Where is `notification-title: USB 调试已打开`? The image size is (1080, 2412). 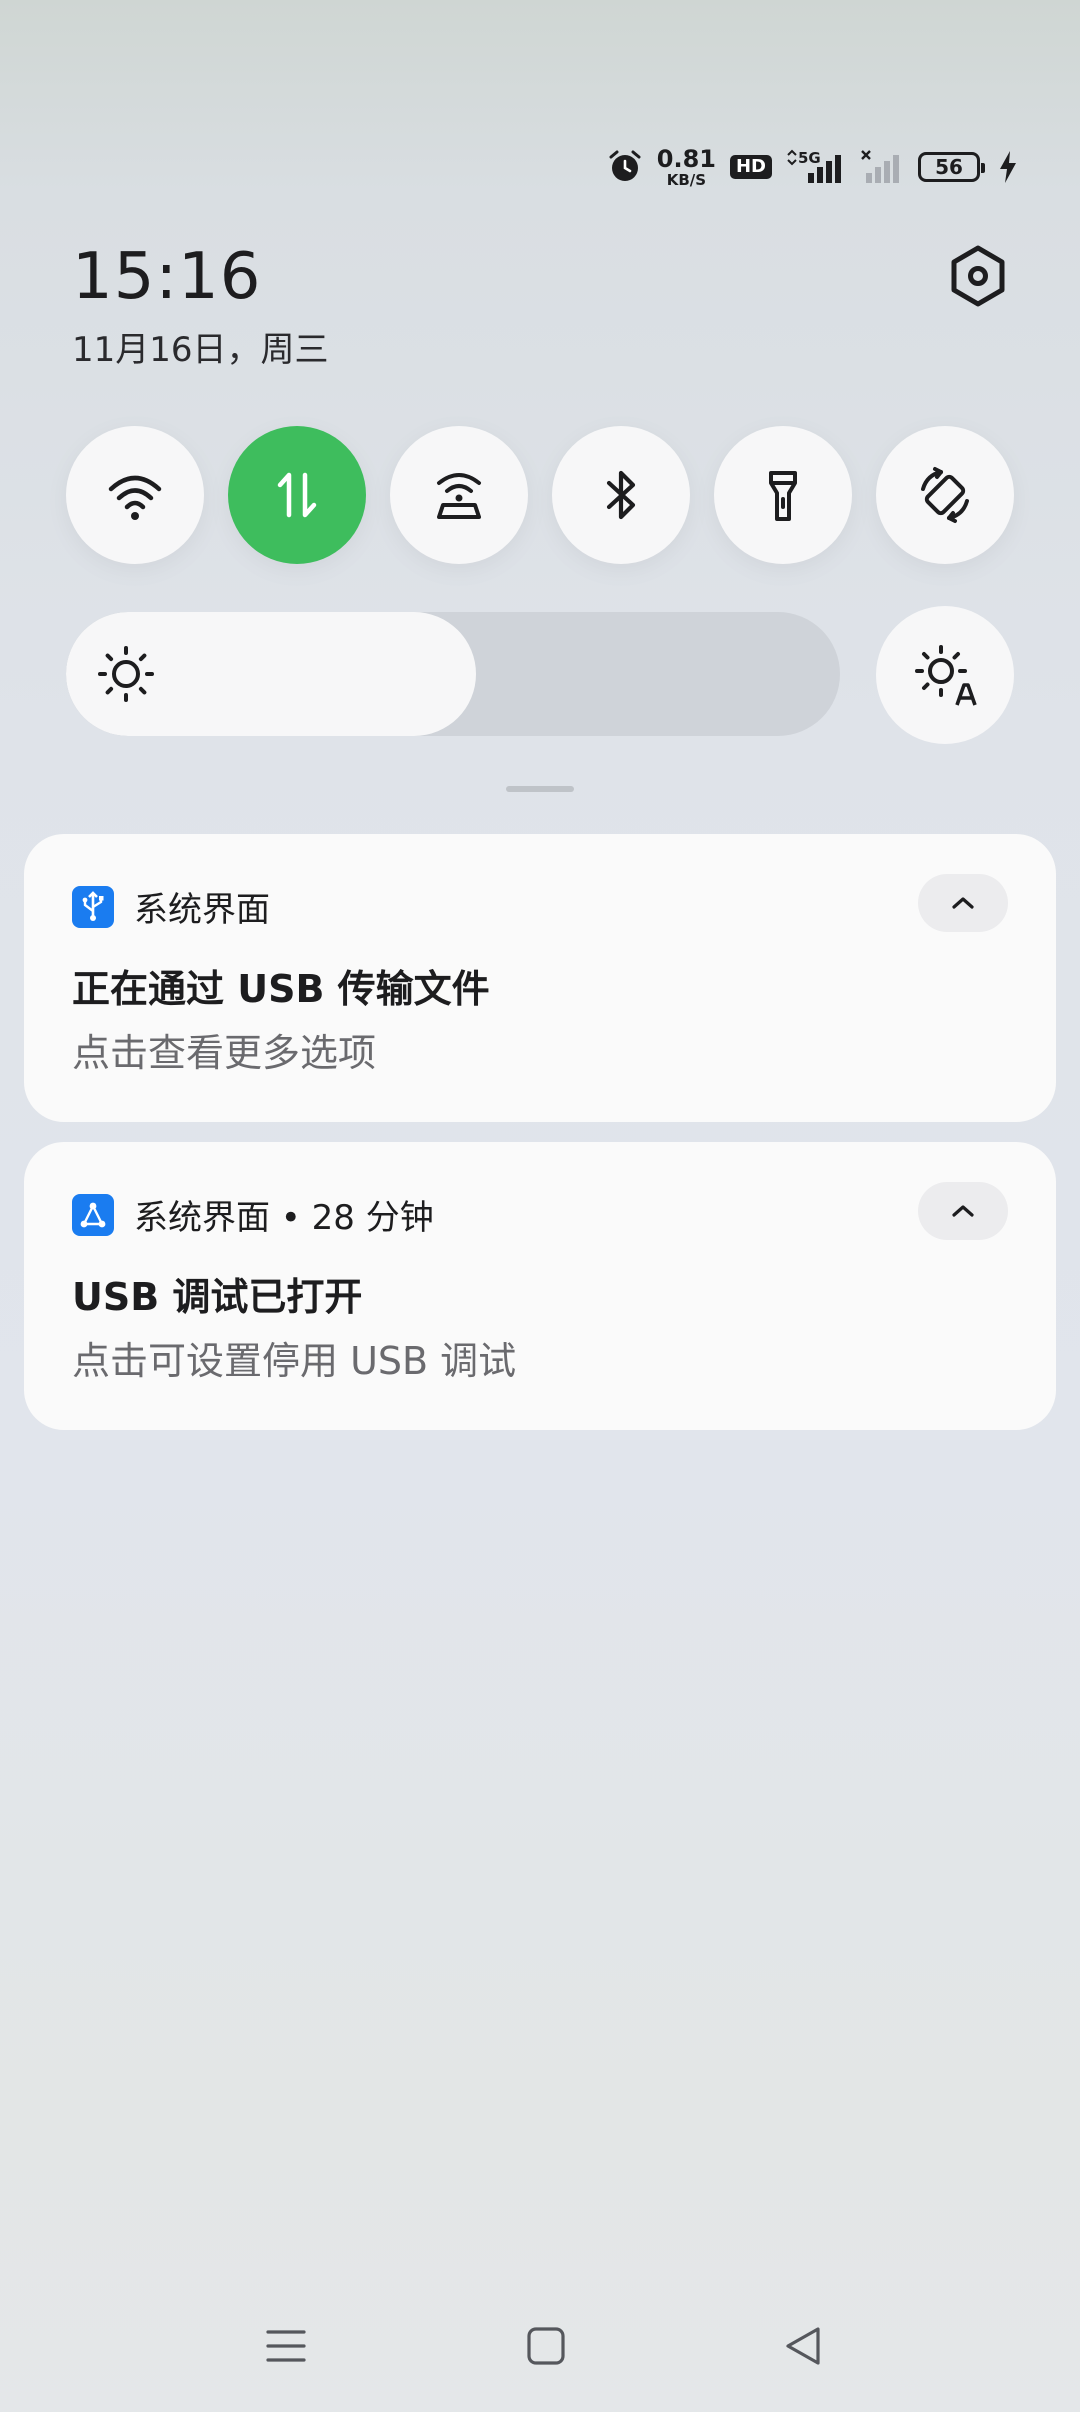 notification-title: USB 调试已打开 is located at coordinates (217, 1297).